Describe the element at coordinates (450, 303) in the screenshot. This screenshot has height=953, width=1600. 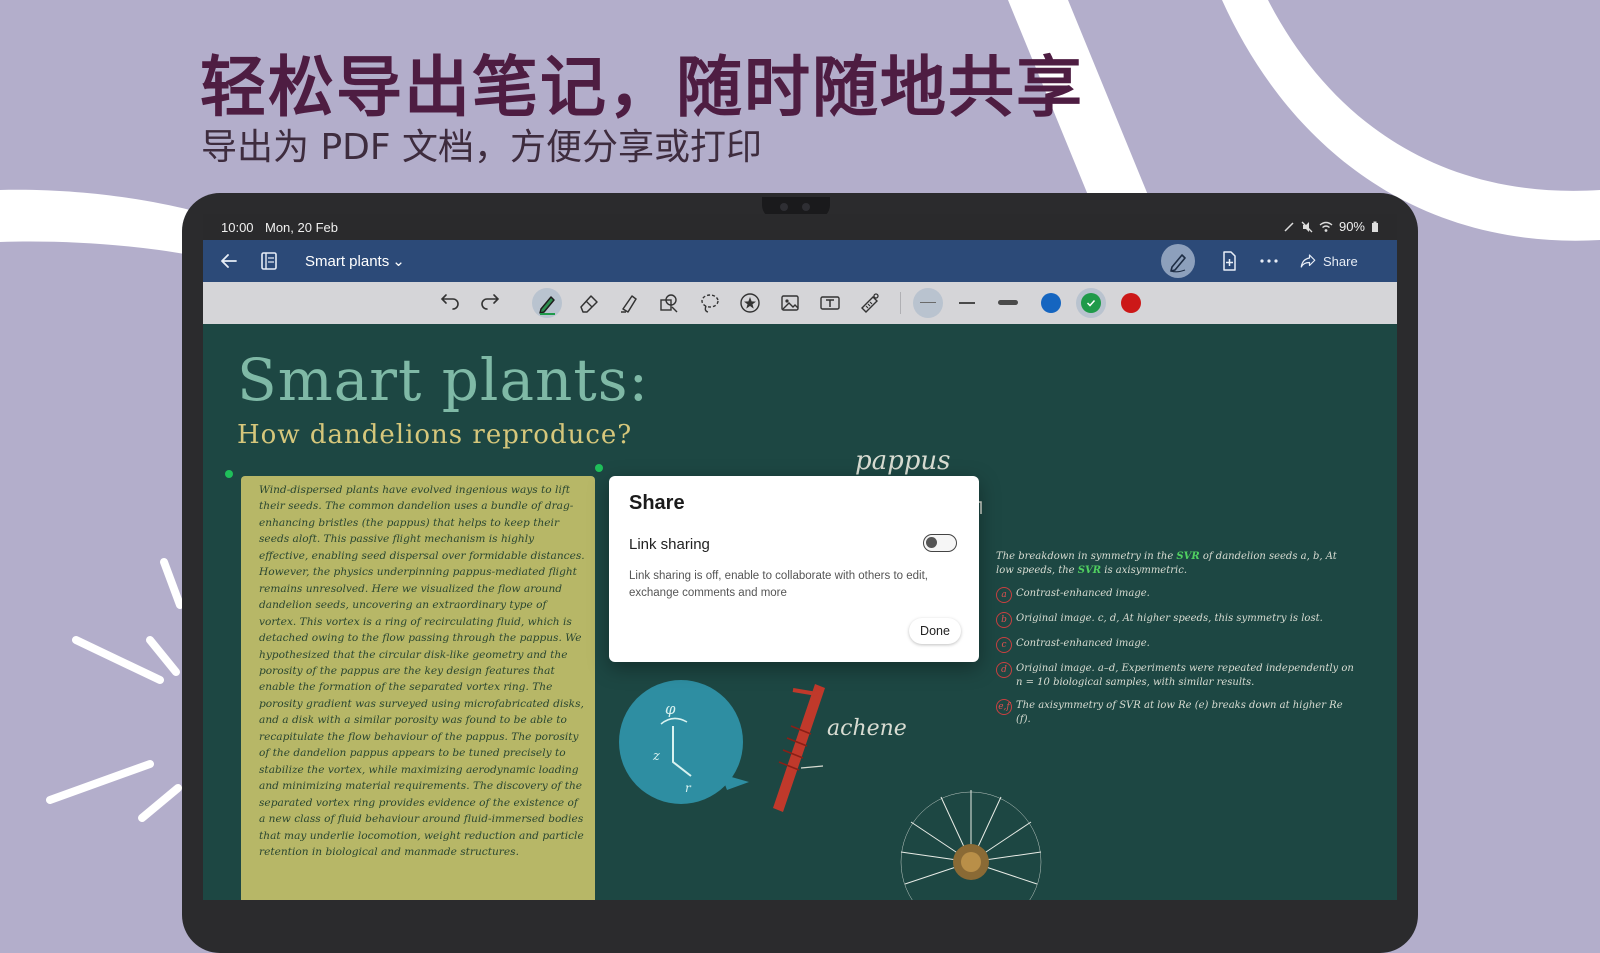
I see `undo-icon` at that location.